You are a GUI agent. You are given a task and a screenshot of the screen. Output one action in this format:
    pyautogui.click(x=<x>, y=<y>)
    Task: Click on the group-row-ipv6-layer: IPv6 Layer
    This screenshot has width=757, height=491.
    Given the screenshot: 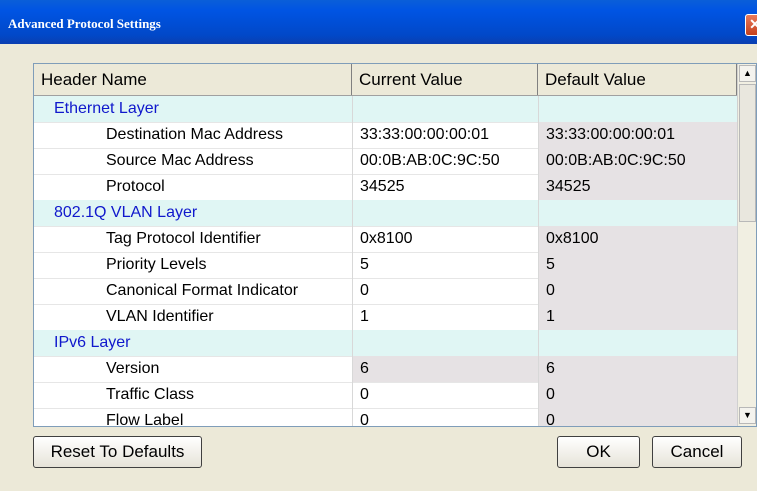 What is the action you would take?
    pyautogui.click(x=385, y=343)
    